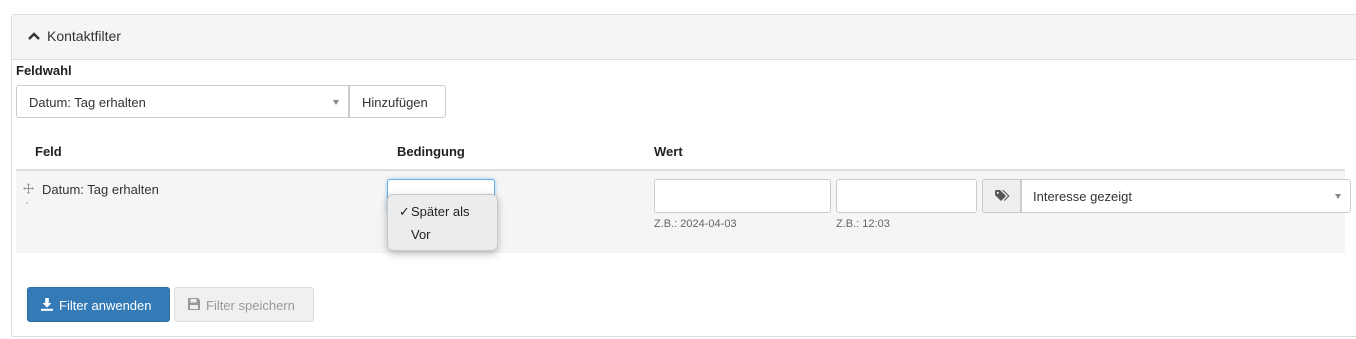  Describe the element at coordinates (431, 151) in the screenshot. I see `column-header-condition: Bedingung` at that location.